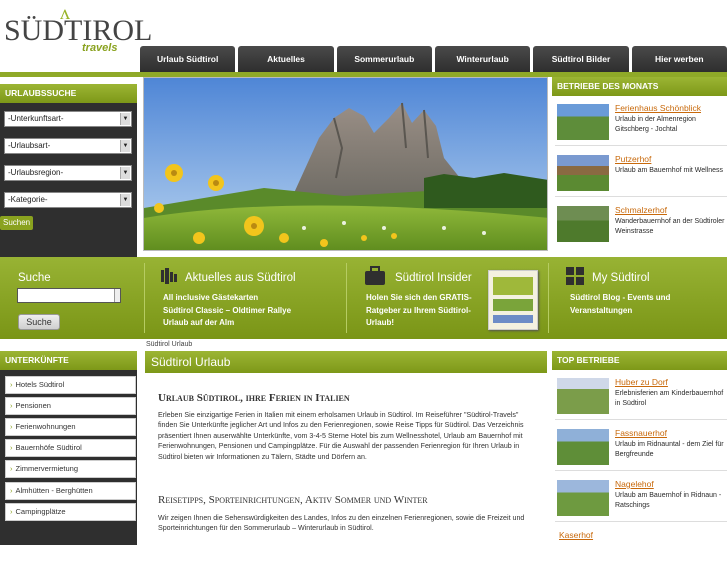 This screenshot has width=727, height=573. Describe the element at coordinates (144, 298) in the screenshot. I see `divider` at that location.